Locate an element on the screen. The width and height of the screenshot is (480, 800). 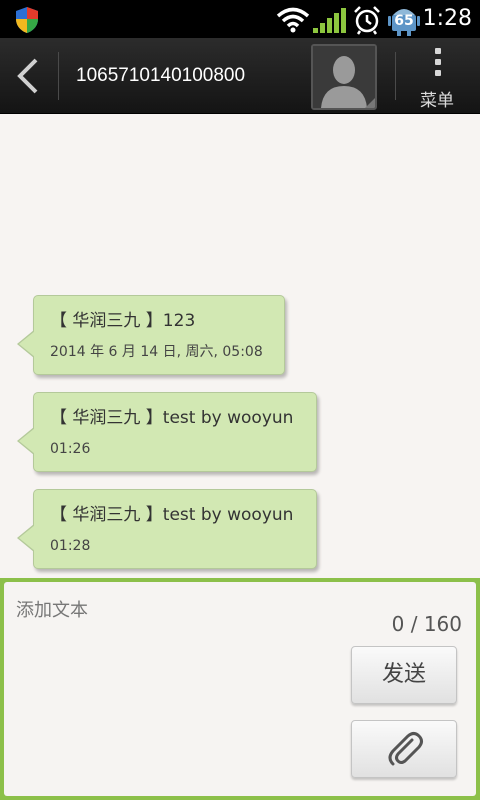
wifi-icon is located at coordinates (293, 20).